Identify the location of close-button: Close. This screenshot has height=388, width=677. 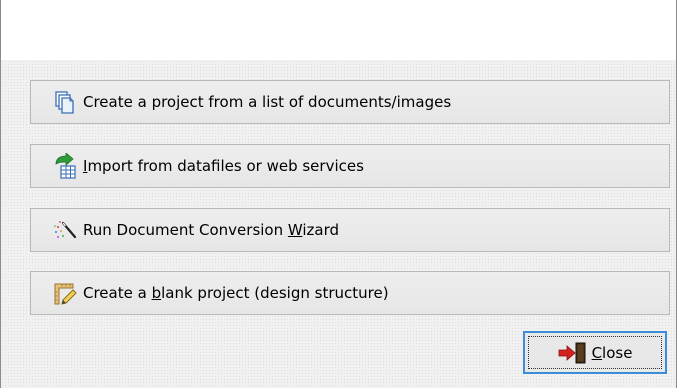
(595, 352).